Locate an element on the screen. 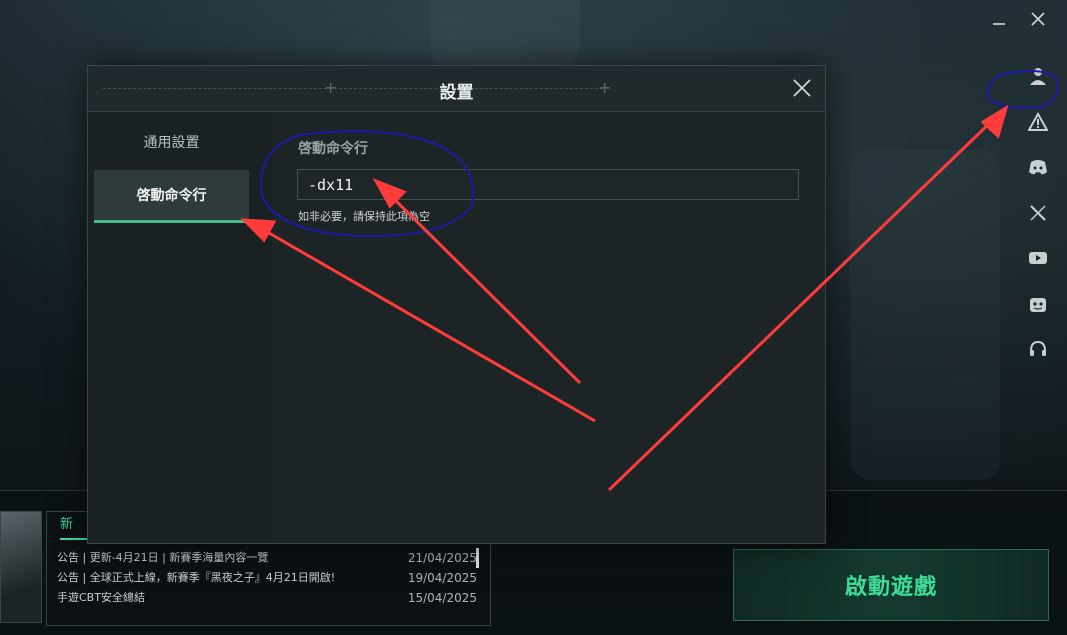 The width and height of the screenshot is (1067, 635). news-scrollbar is located at coordinates (477, 558).